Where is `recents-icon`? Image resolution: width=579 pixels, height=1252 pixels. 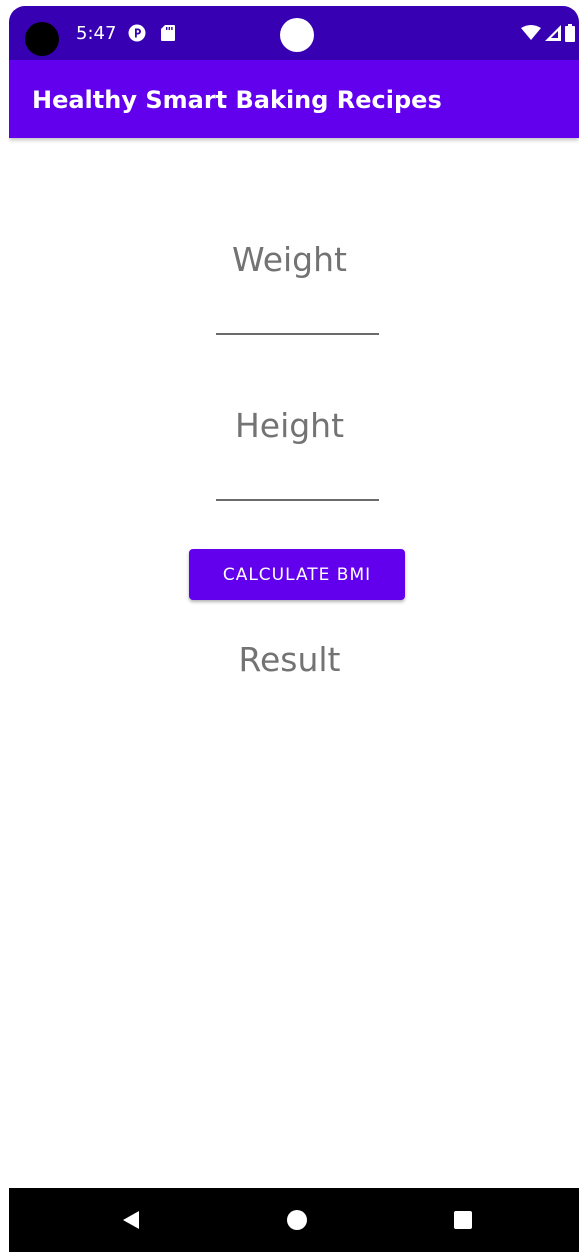
recents-icon is located at coordinates (463, 1220).